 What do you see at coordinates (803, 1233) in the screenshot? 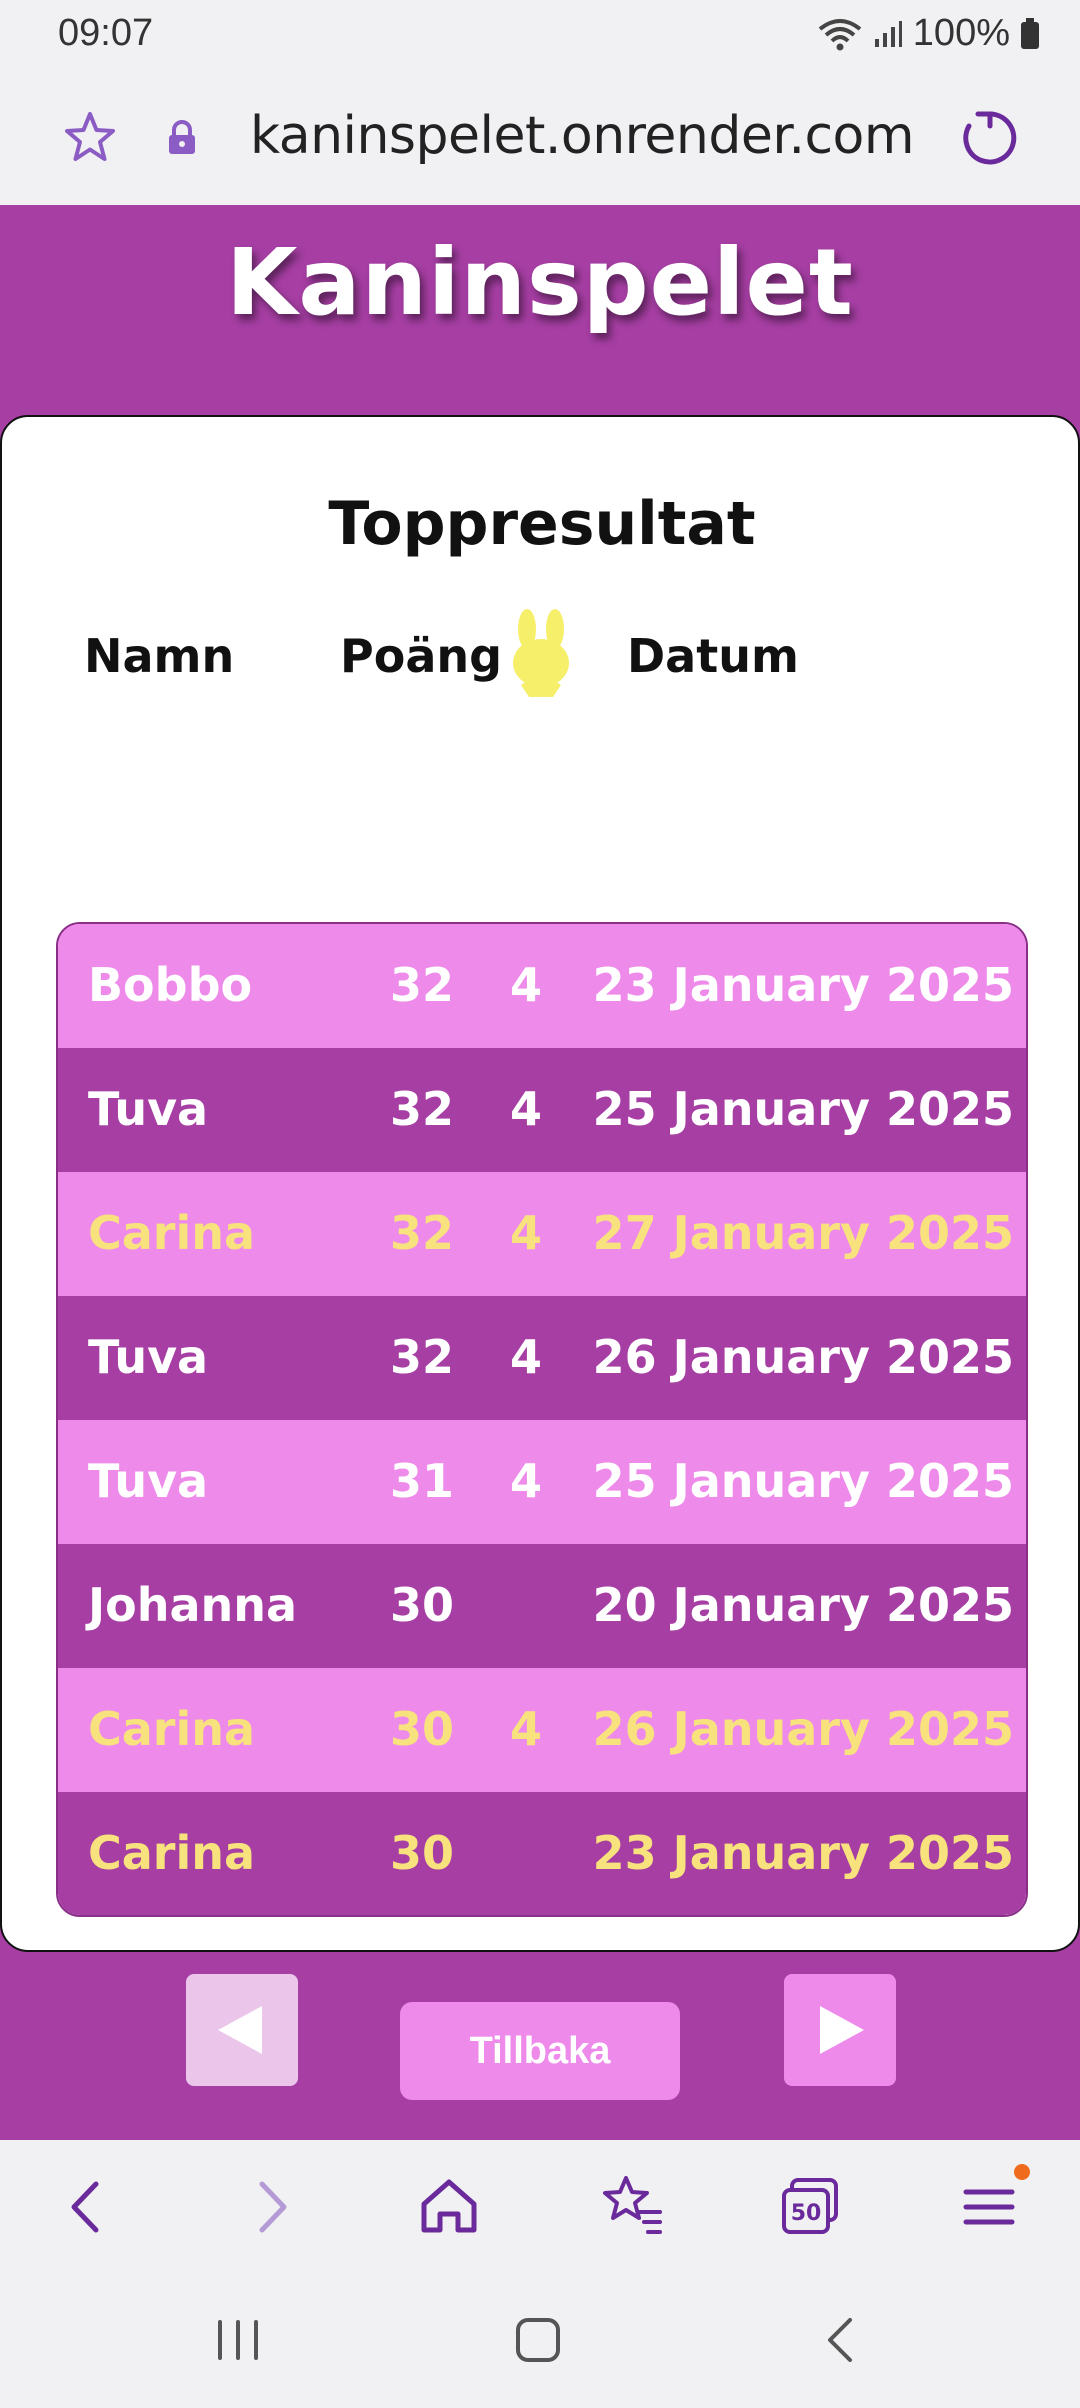
I see `row-date: 27 January 2025` at bounding box center [803, 1233].